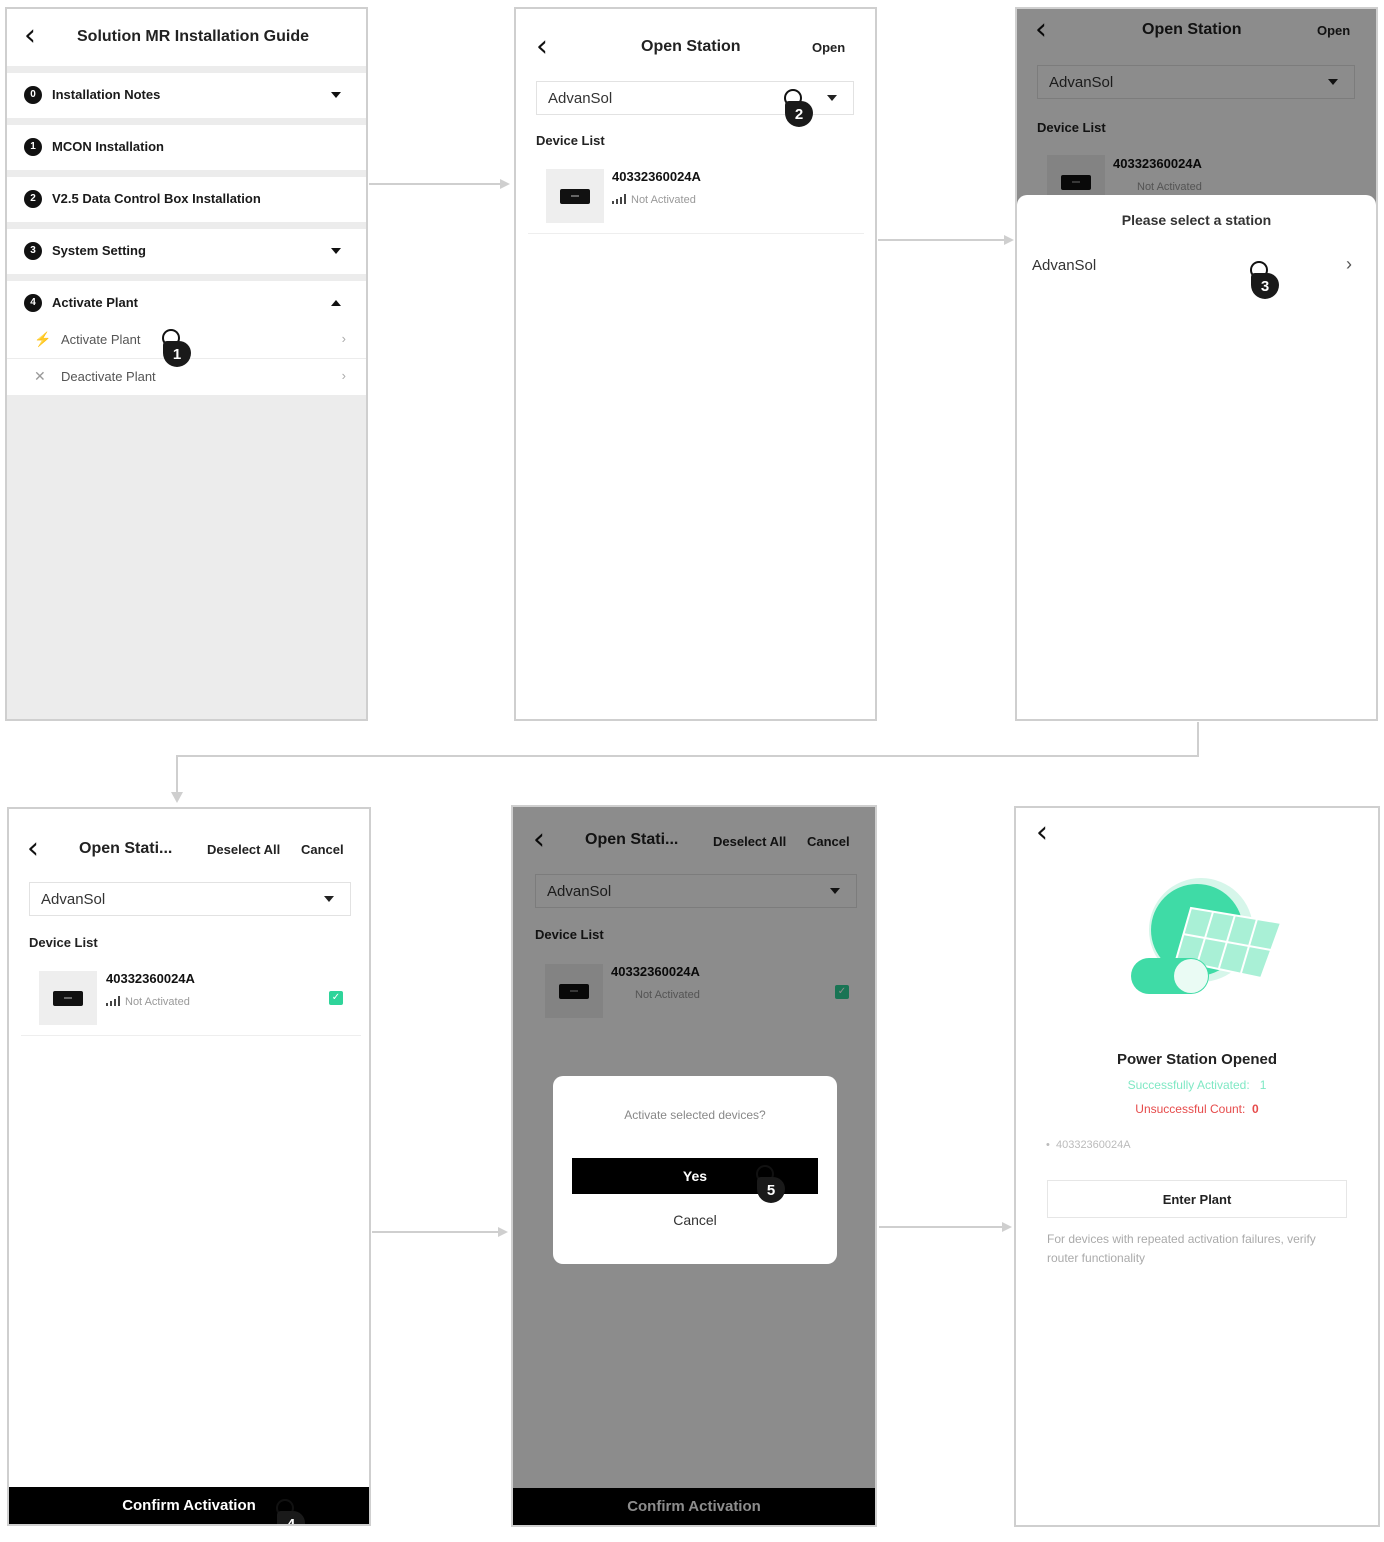  What do you see at coordinates (1088, 1145) in the screenshot?
I see `result-device-serial: • 40332360024A` at bounding box center [1088, 1145].